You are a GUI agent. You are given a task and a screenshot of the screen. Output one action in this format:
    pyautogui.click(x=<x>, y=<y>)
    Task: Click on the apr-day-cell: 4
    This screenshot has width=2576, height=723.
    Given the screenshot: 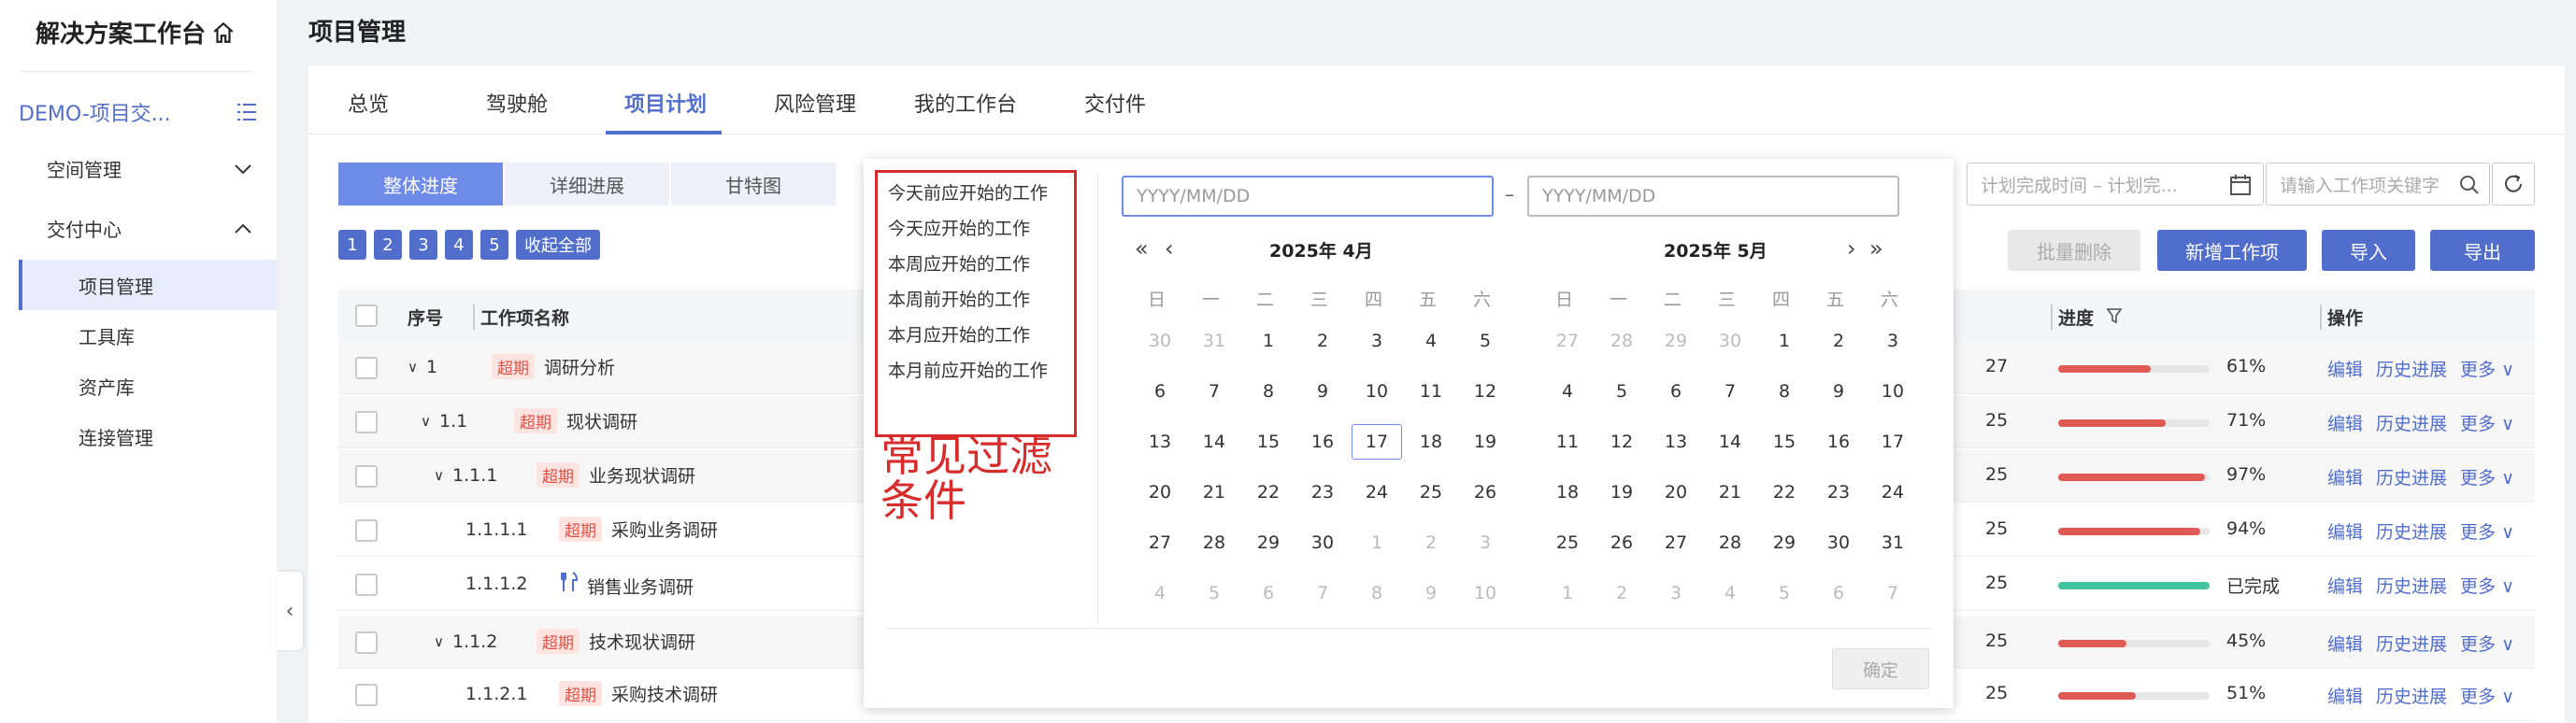 What is the action you would take?
    pyautogui.click(x=1431, y=341)
    